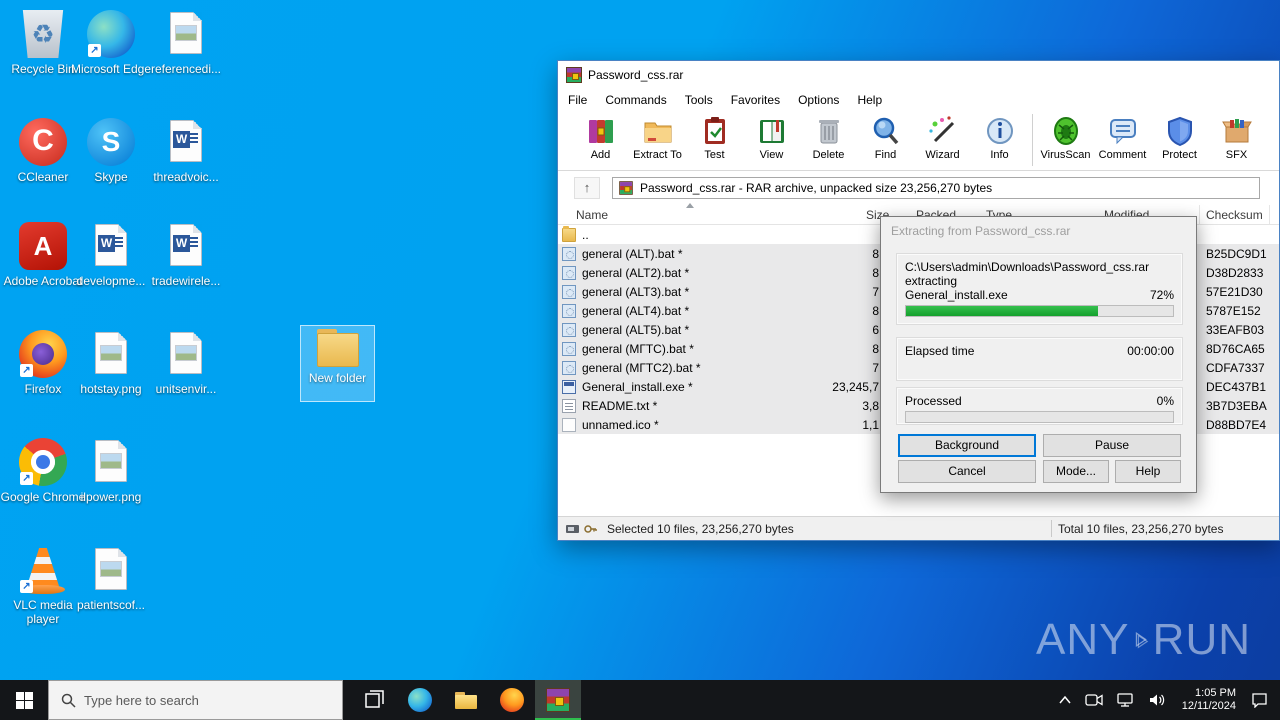 The image size is (1280, 720). What do you see at coordinates (1112, 445) in the screenshot?
I see `pause-button: Pause` at bounding box center [1112, 445].